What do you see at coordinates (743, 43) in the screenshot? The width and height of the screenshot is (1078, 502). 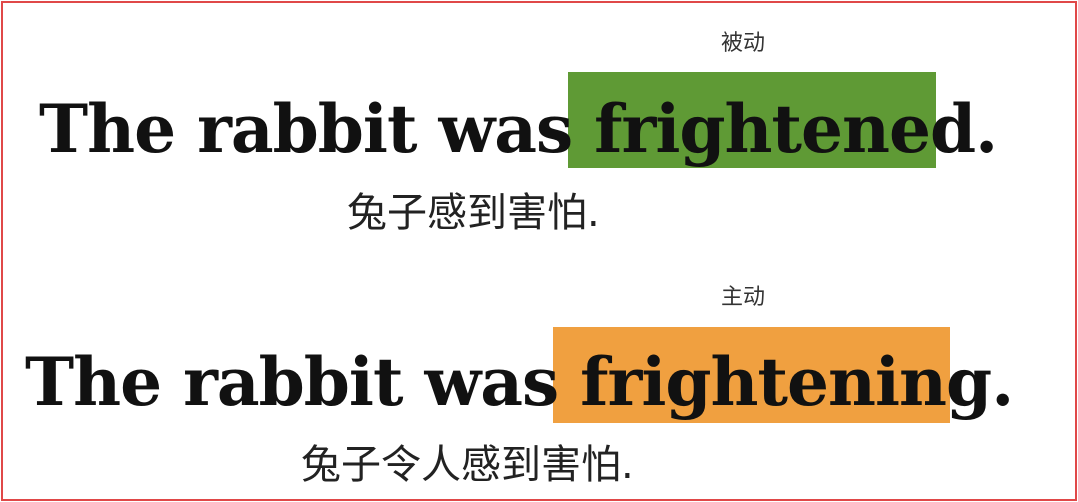 I see `passive-tag: 被动` at bounding box center [743, 43].